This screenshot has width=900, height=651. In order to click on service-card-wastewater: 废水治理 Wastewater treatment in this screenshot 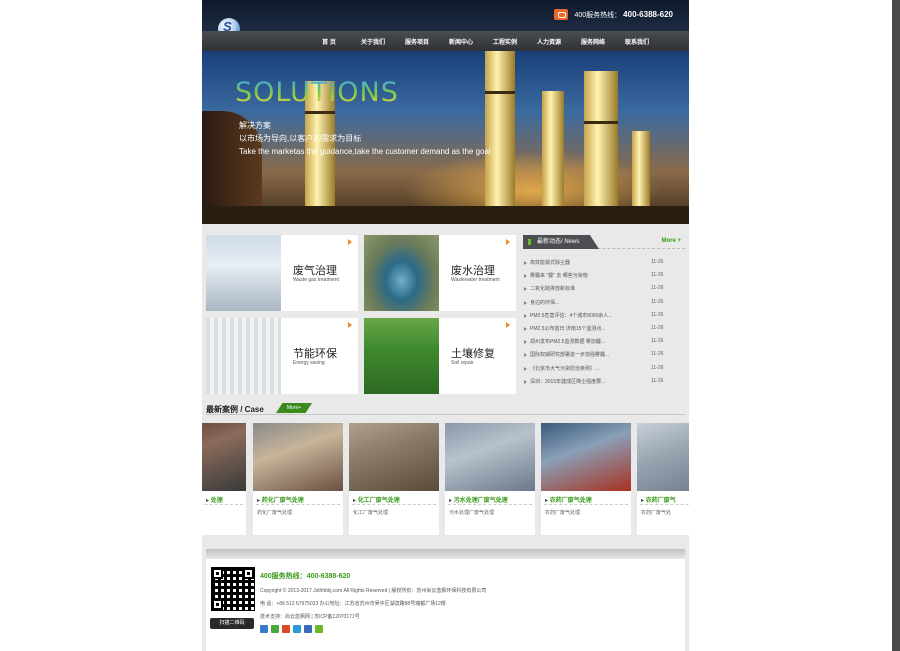, I will do `click(440, 273)`.